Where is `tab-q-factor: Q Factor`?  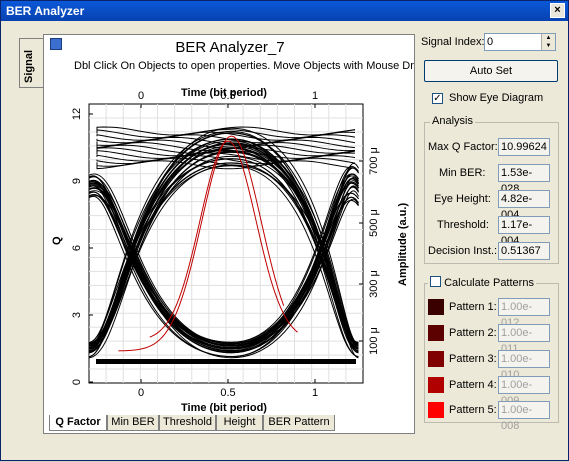
tab-q-factor: Q Factor is located at coordinates (78, 423).